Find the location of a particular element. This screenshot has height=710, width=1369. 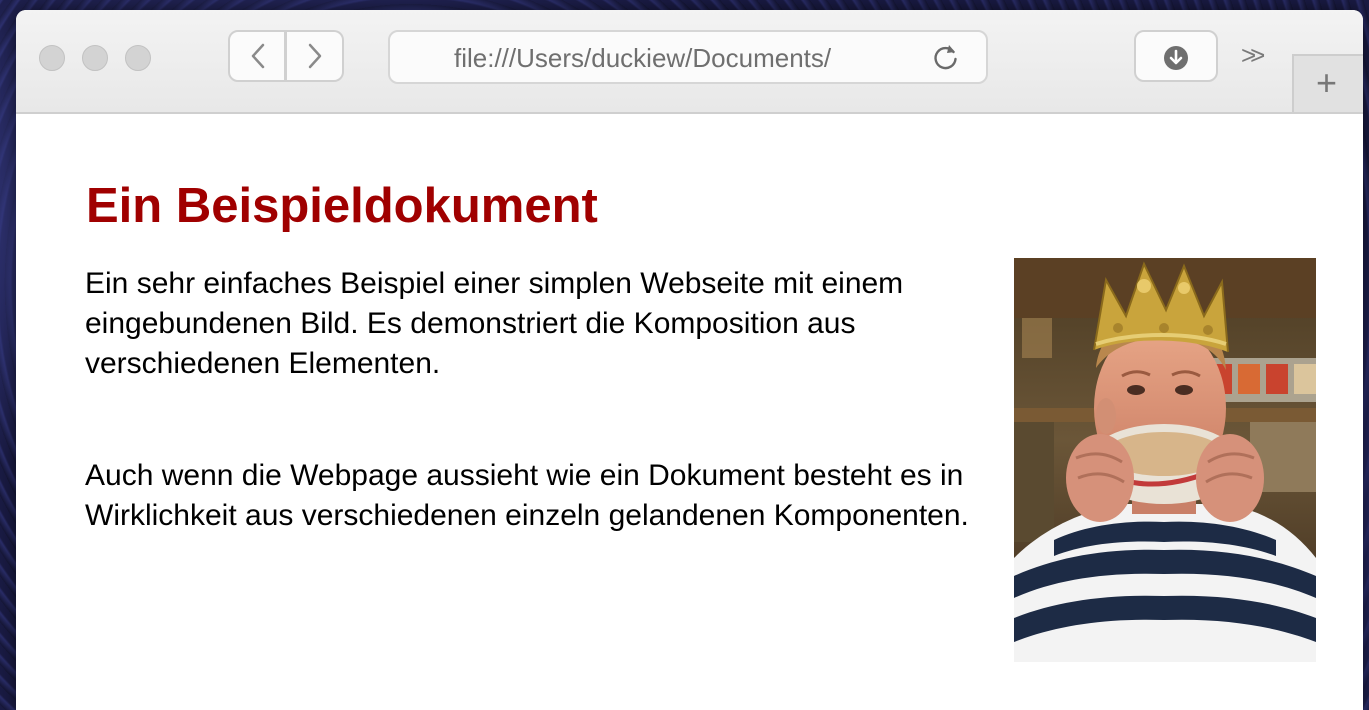

embedded-photo is located at coordinates (1165, 460).